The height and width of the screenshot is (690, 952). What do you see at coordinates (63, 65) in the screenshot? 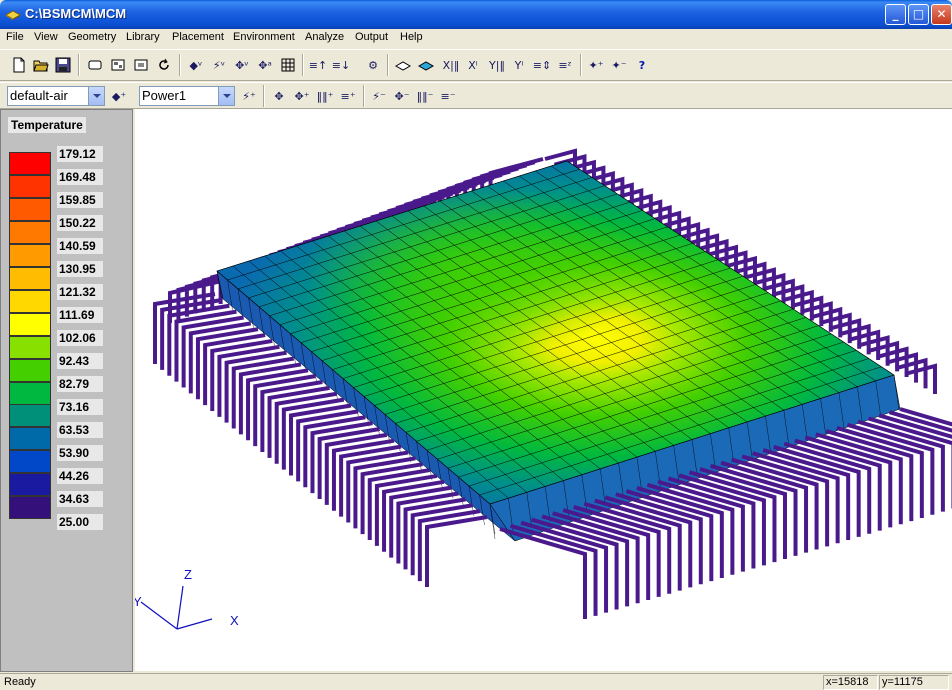
I see `save-disk-icon` at bounding box center [63, 65].